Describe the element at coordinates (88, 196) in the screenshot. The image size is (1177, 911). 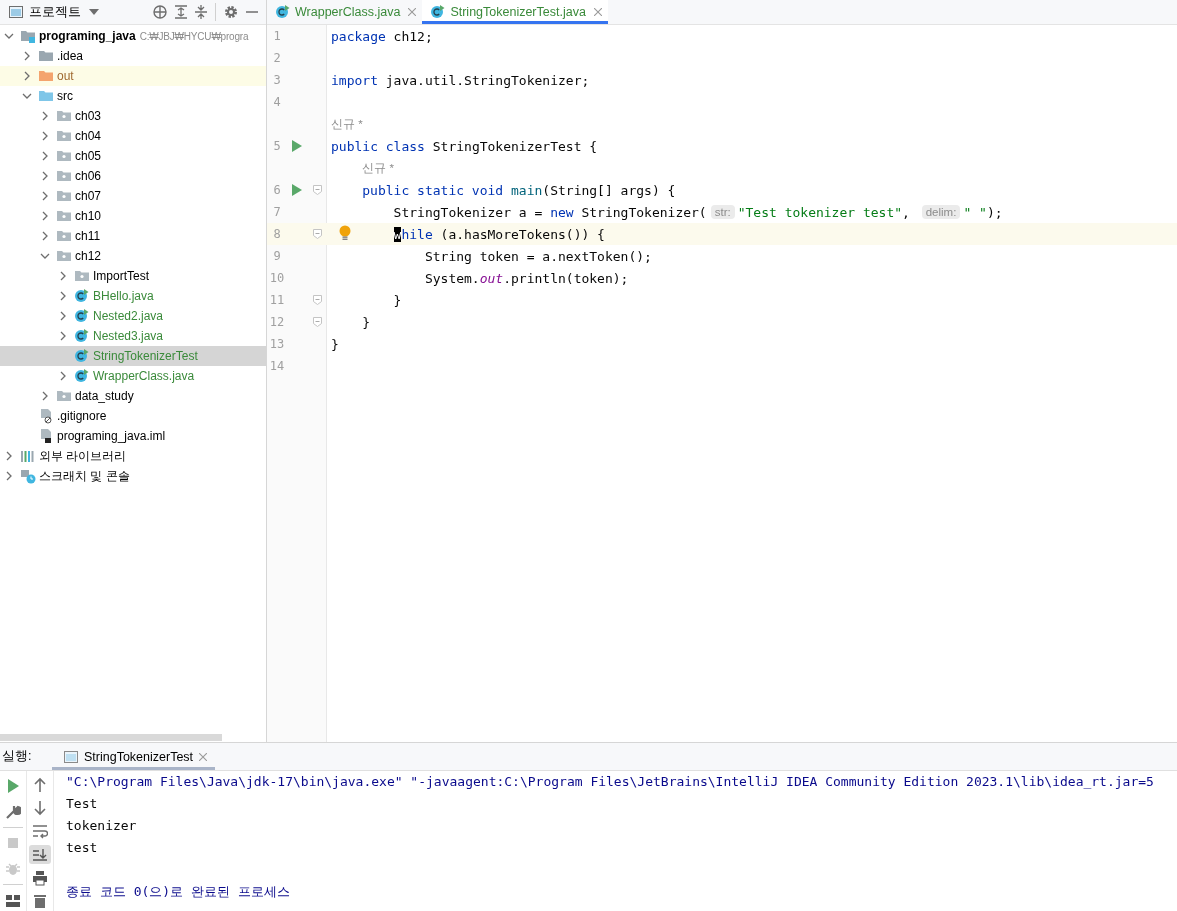
I see `tree-label: ch07` at that location.